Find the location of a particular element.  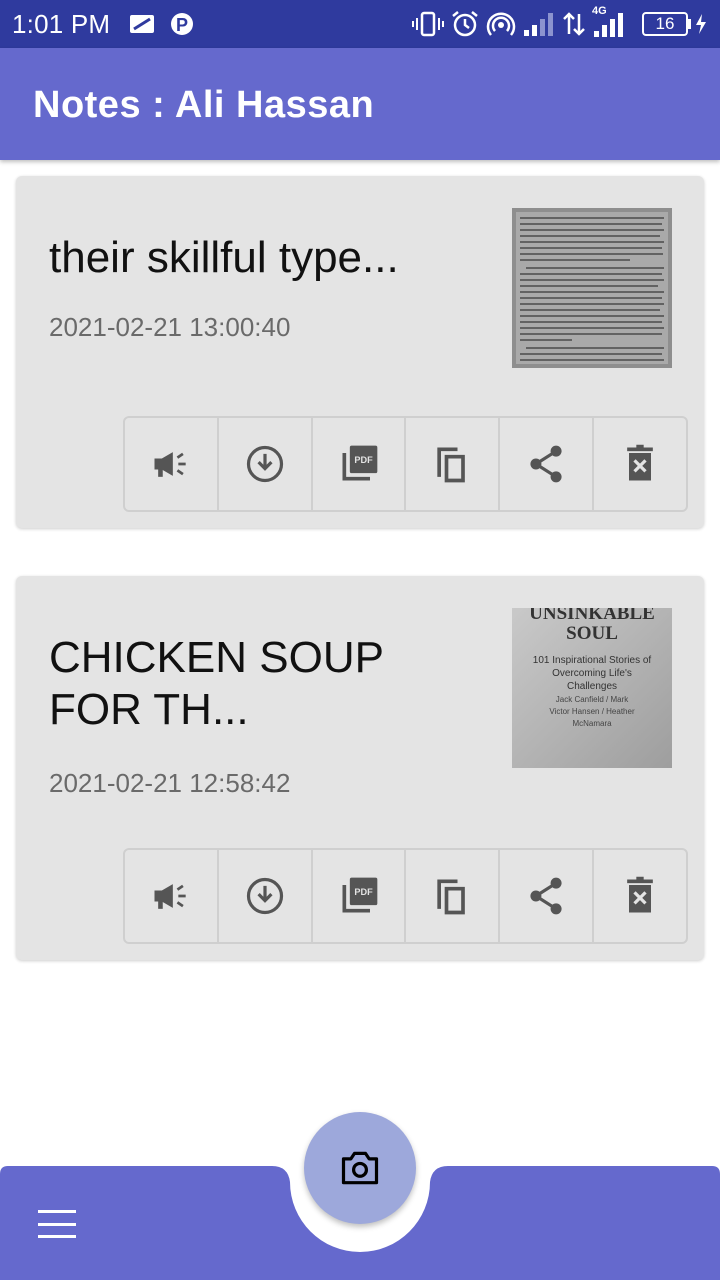

menu-button is located at coordinates (57, 1224).